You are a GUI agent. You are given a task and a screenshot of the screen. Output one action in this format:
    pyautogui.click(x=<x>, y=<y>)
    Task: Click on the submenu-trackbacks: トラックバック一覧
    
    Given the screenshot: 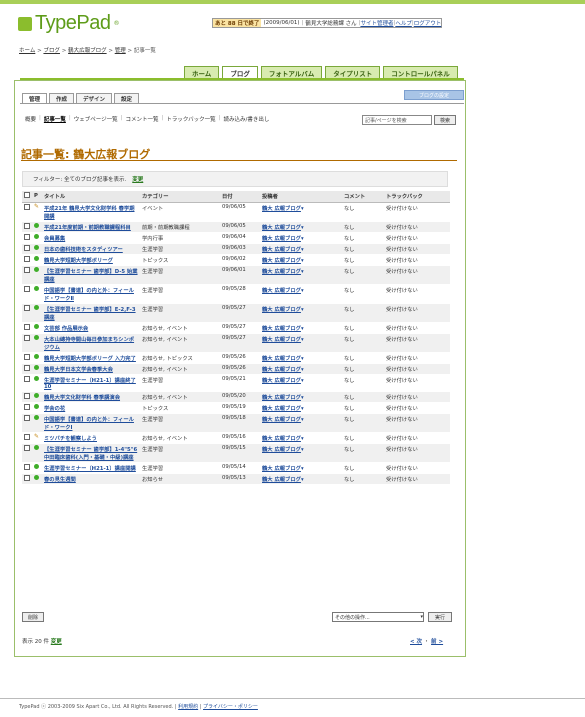 What is the action you would take?
    pyautogui.click(x=190, y=119)
    